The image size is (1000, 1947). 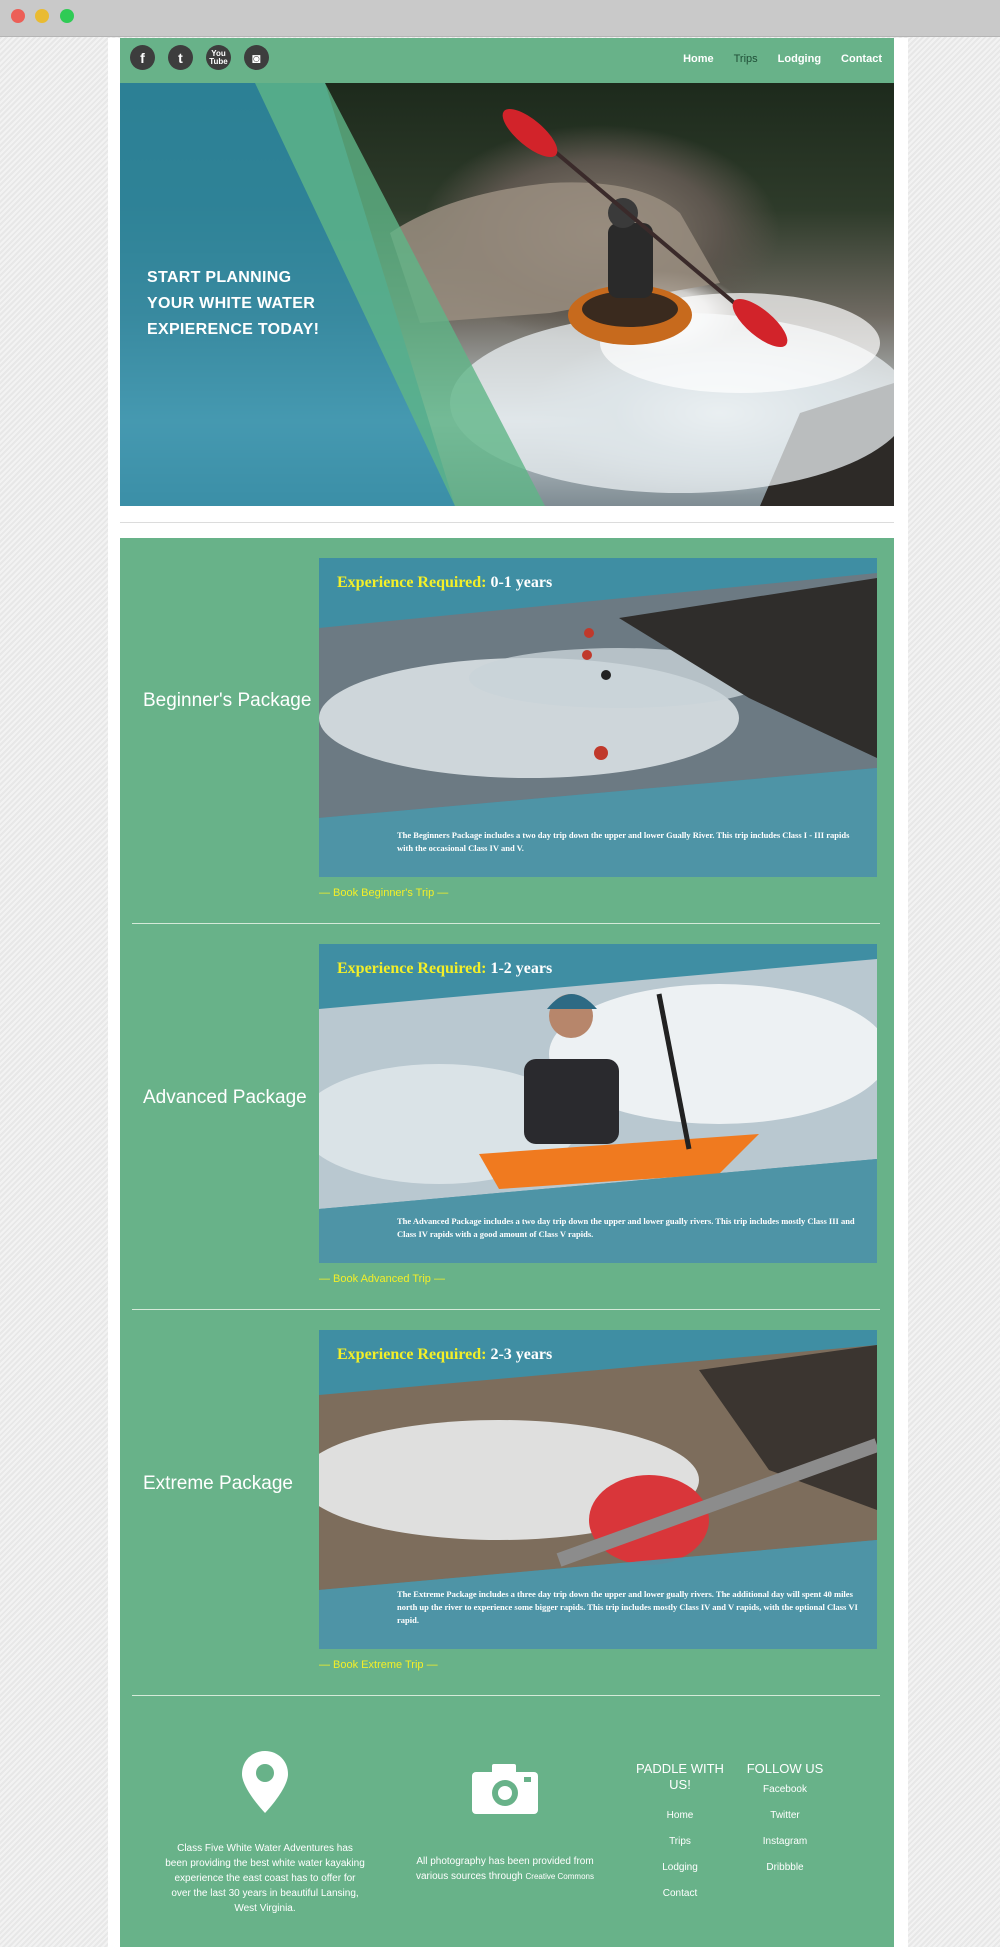 What do you see at coordinates (784, 1867) in the screenshot?
I see `footer-link-dribbble: Dribbble` at bounding box center [784, 1867].